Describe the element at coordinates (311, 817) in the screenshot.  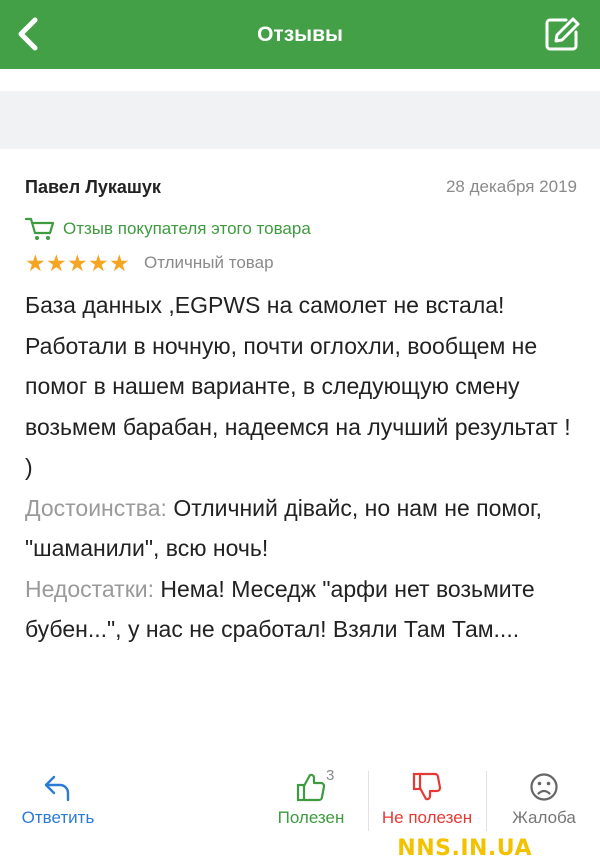
I see `useful-label: Полезен` at that location.